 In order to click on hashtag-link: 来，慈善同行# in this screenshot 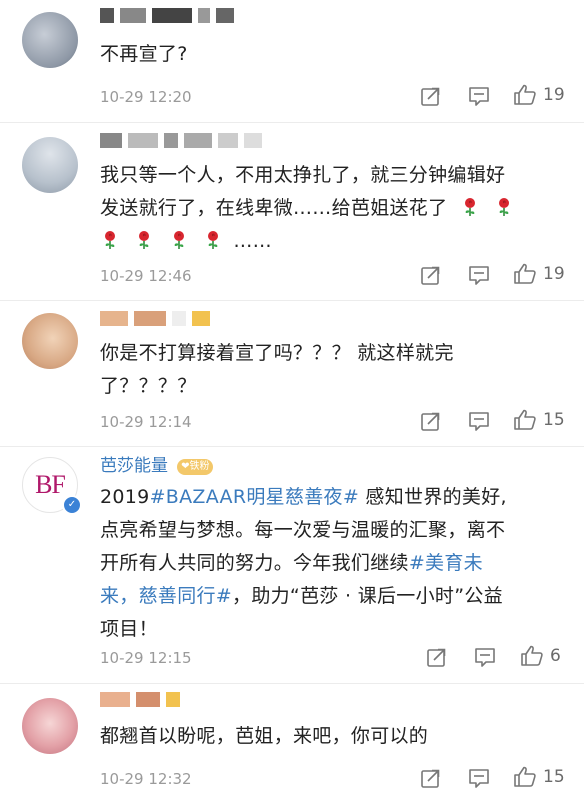, I will do `click(166, 596)`.